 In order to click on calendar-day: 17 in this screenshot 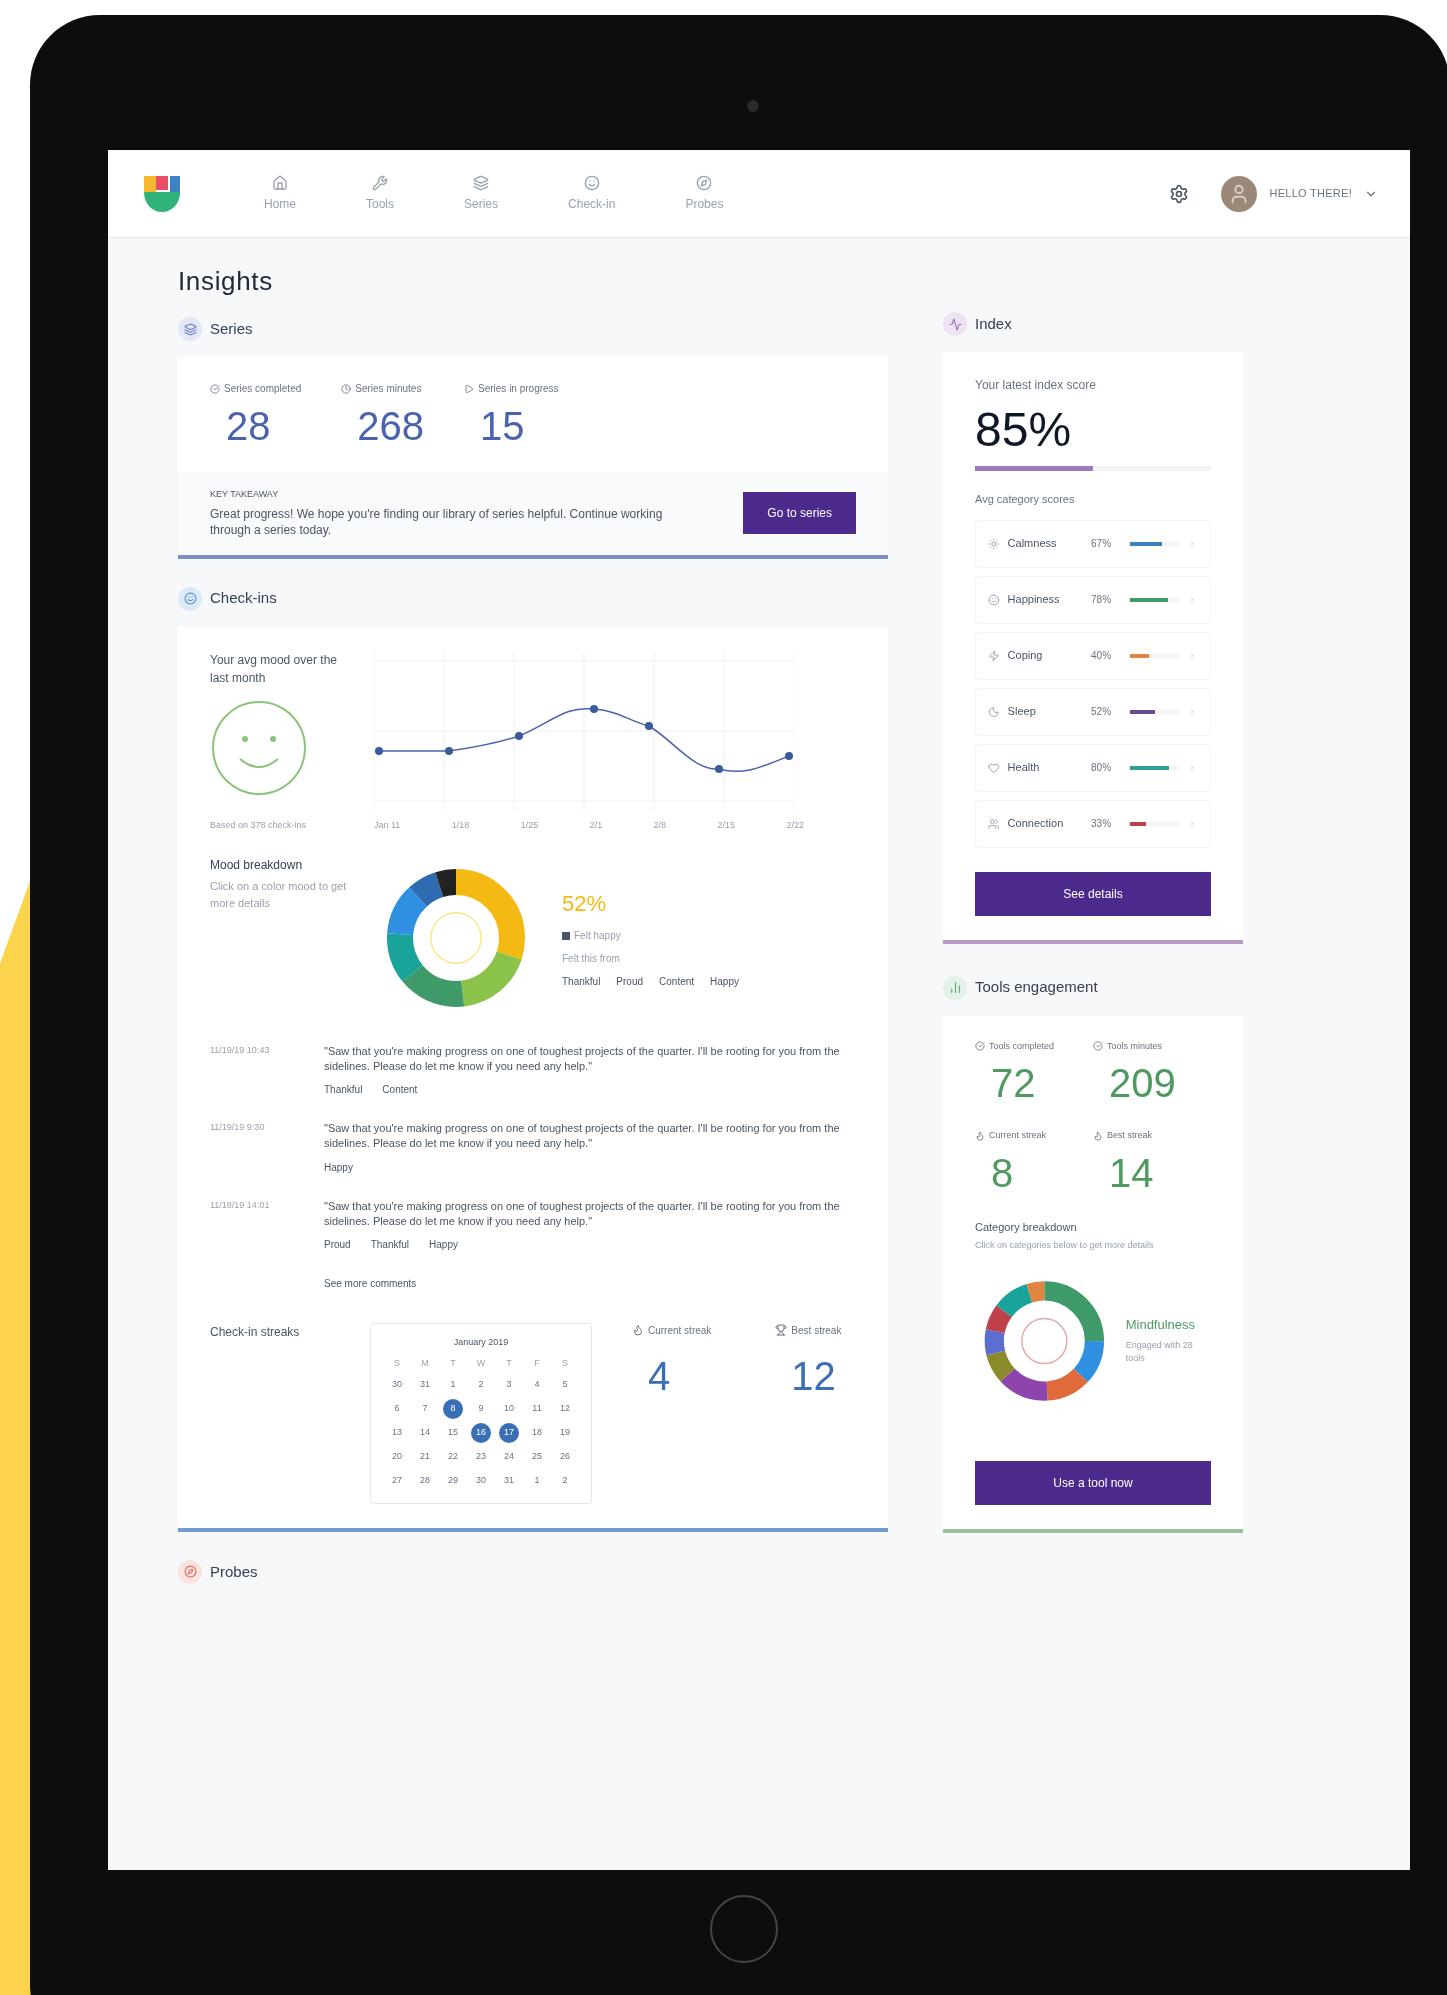, I will do `click(509, 1432)`.